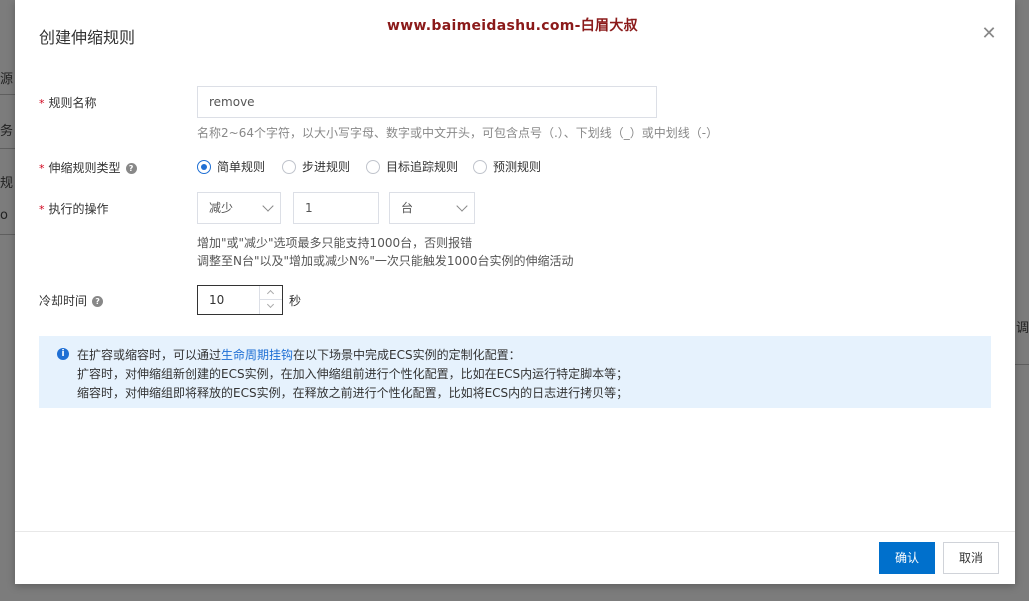 Image resolution: width=1029 pixels, height=601 pixels. Describe the element at coordinates (216, 300) in the screenshot. I see `cooldown-value: 10` at that location.